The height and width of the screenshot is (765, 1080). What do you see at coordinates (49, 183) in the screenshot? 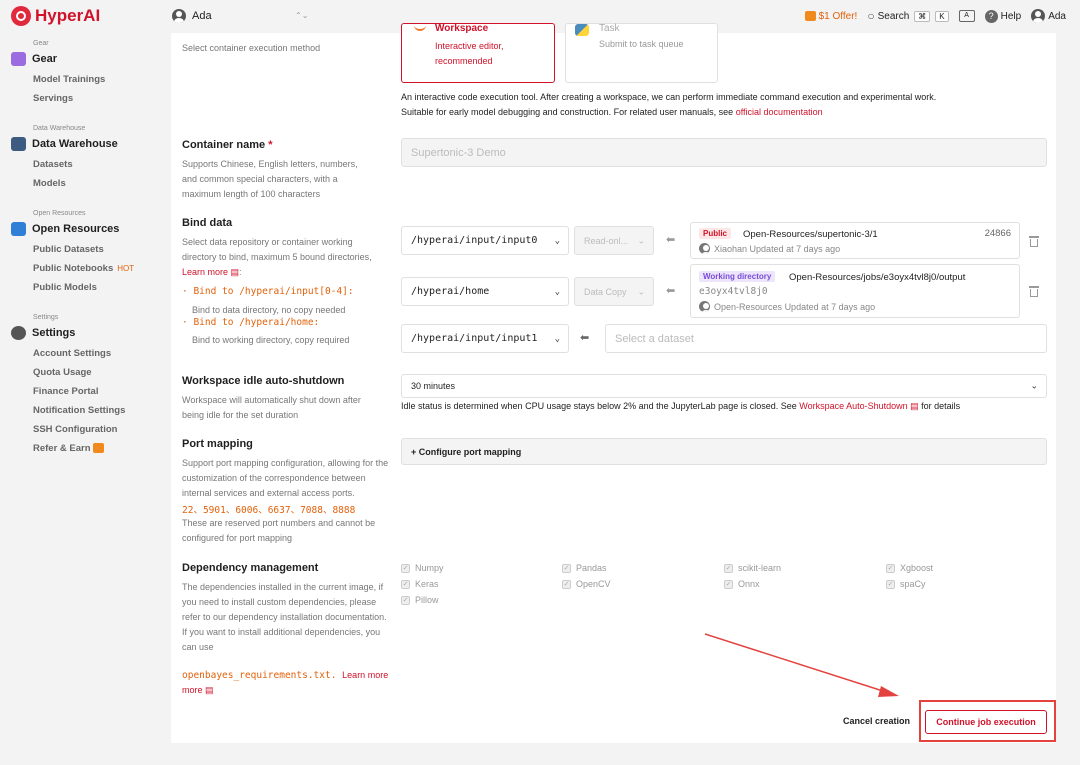
I see `sidebar-item-models: Models` at bounding box center [49, 183].